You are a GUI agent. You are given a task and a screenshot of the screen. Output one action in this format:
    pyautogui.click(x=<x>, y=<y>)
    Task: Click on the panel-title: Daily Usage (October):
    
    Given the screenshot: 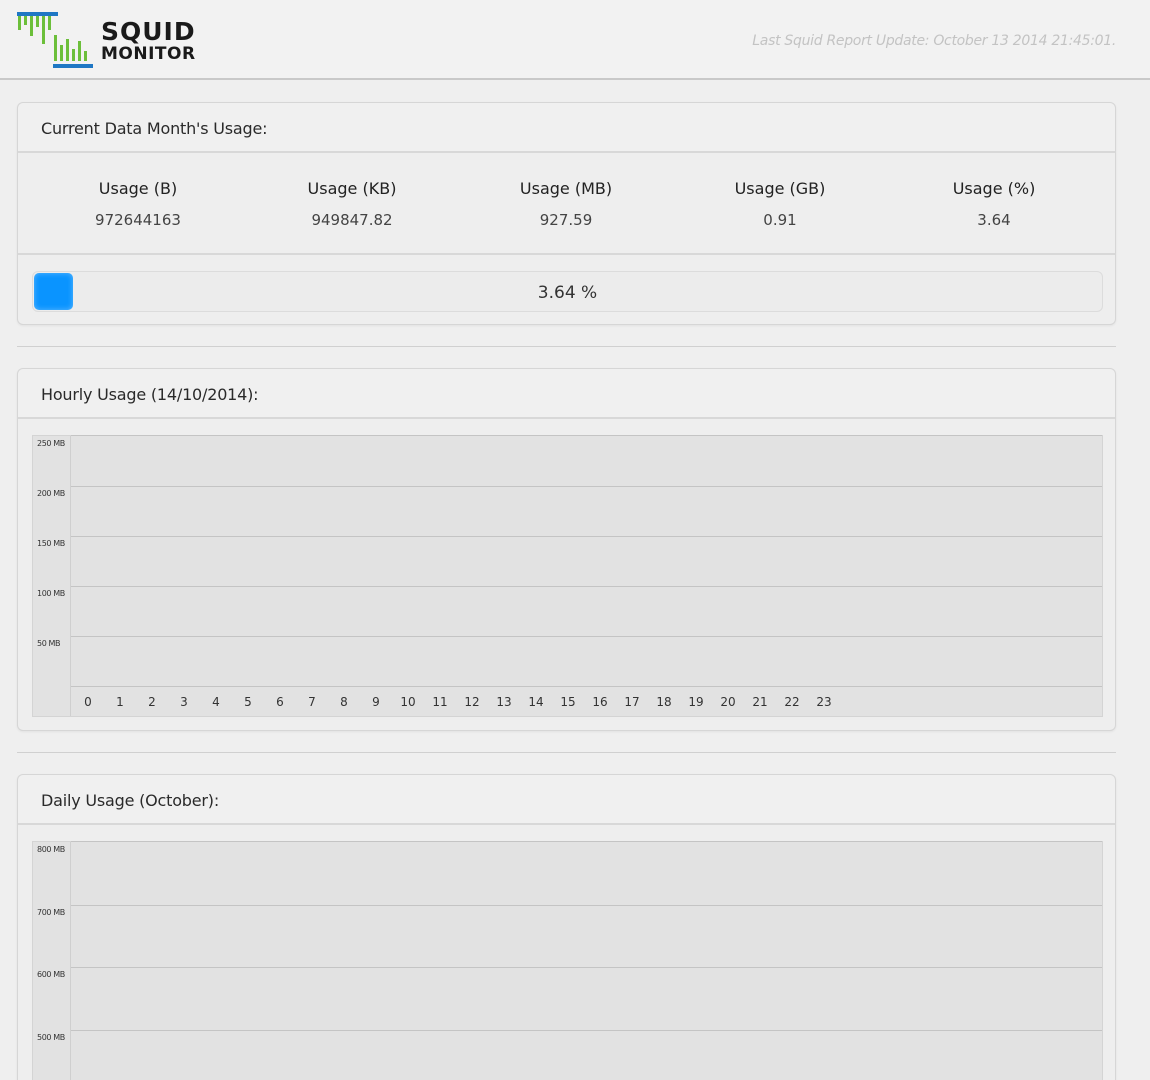 What is the action you would take?
    pyautogui.click(x=130, y=800)
    